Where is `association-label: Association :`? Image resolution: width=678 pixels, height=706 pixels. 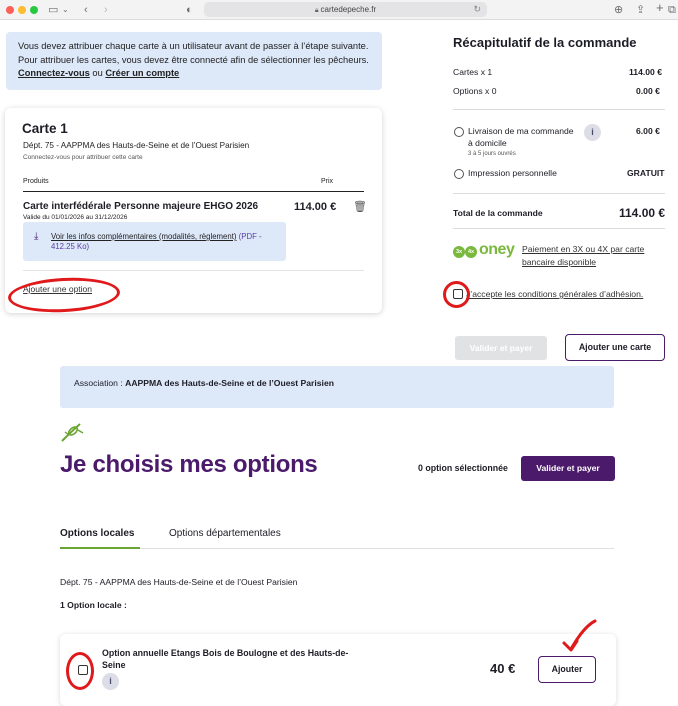
association-label: Association : is located at coordinates (98, 383).